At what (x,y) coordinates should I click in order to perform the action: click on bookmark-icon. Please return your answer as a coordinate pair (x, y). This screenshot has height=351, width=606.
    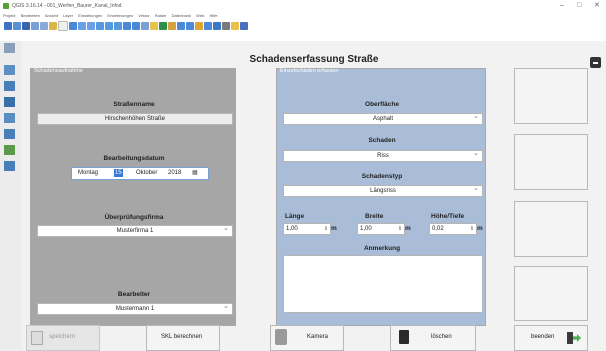
    Looking at the image, I should click on (154, 26).